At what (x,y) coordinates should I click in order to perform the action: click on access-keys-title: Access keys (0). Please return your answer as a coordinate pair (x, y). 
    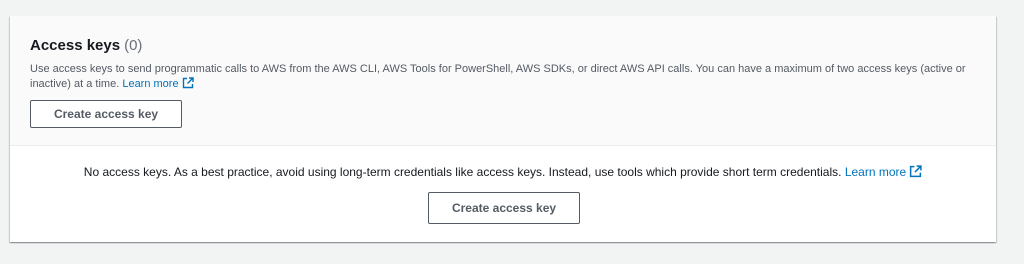
    Looking at the image, I should click on (86, 46).